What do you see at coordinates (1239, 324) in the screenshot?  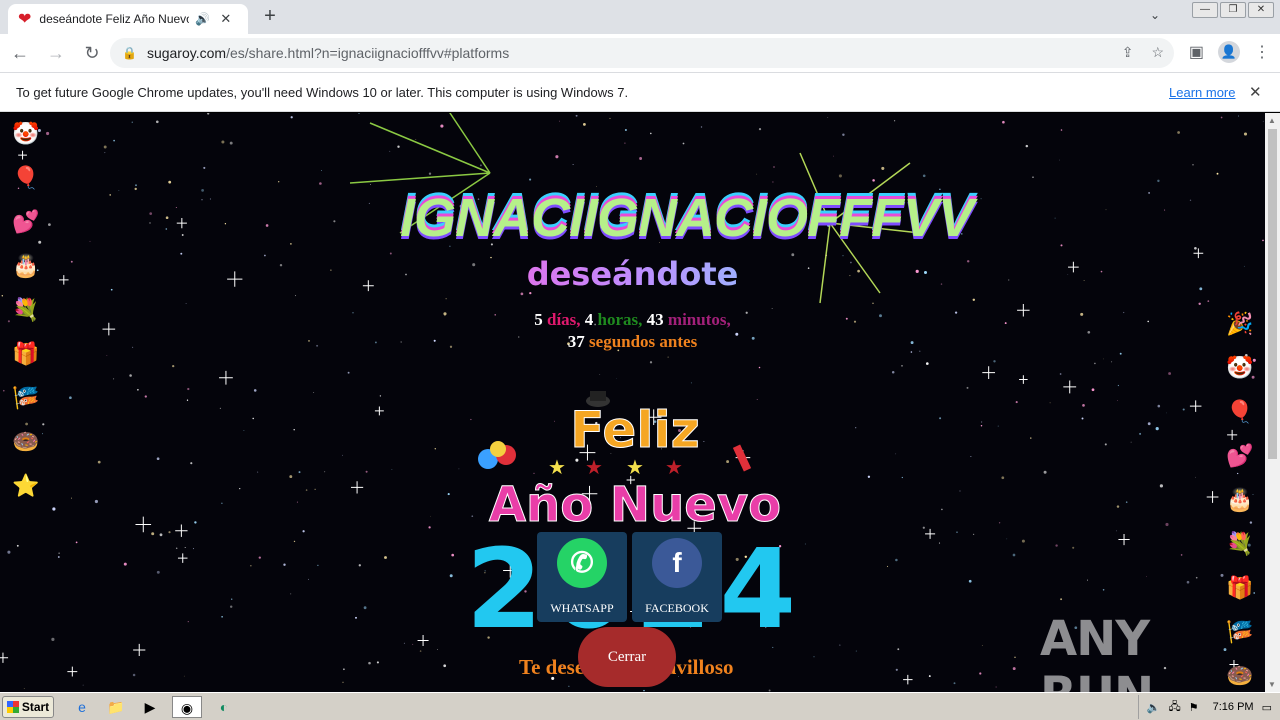 I see `party-popper-icon: 🎉` at bounding box center [1239, 324].